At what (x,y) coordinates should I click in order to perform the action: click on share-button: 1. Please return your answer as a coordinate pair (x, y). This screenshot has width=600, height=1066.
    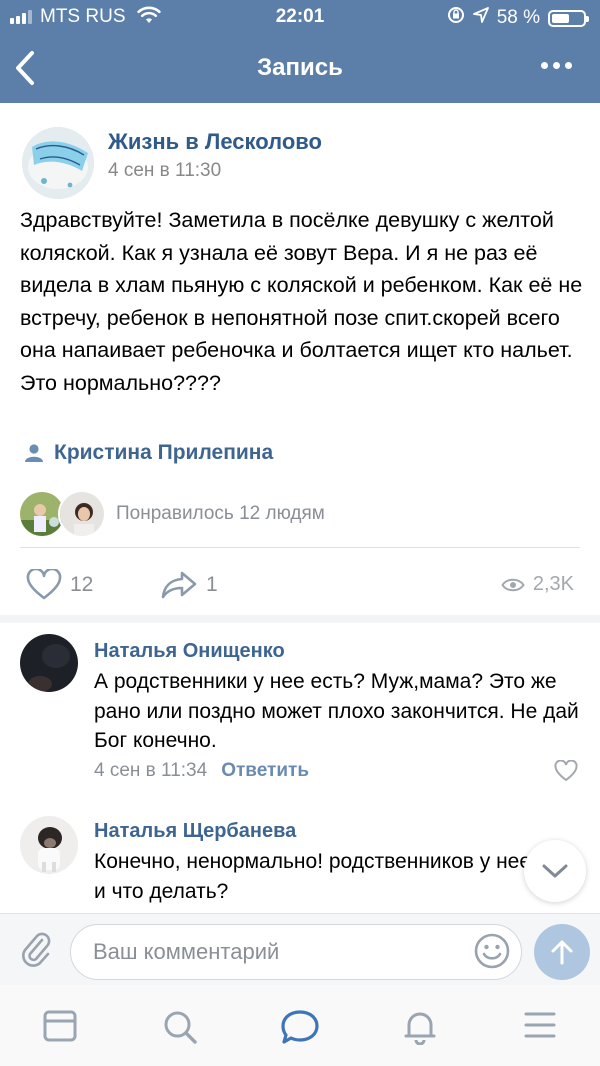
    Looking at the image, I should click on (189, 585).